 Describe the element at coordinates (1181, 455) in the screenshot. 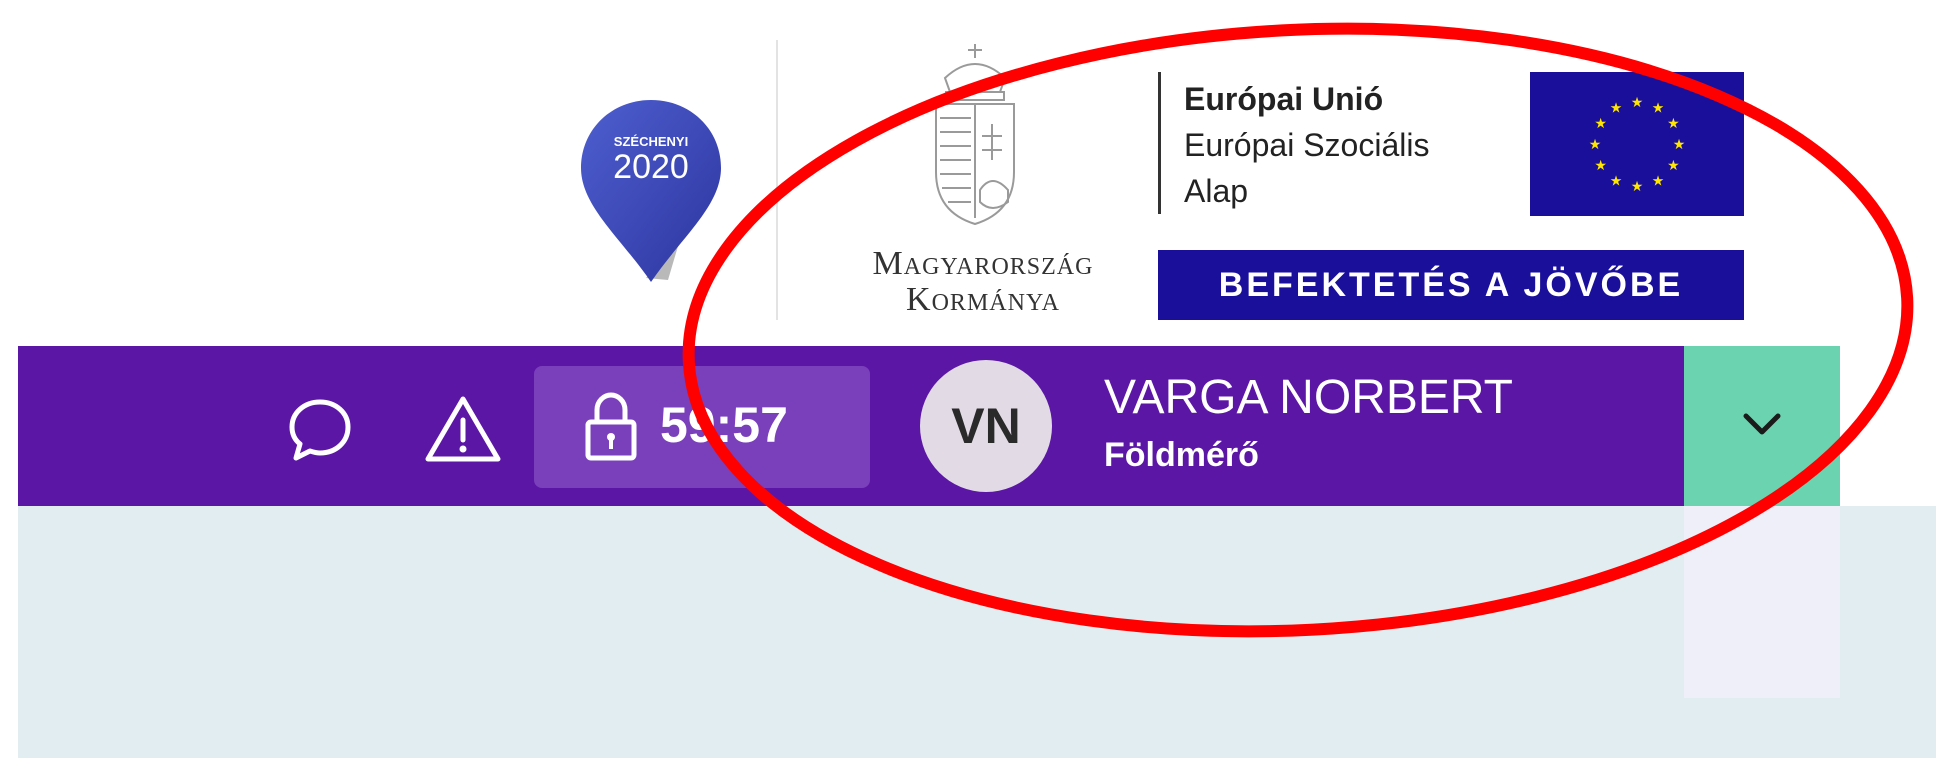

I see `user-role: Földmérő` at that location.